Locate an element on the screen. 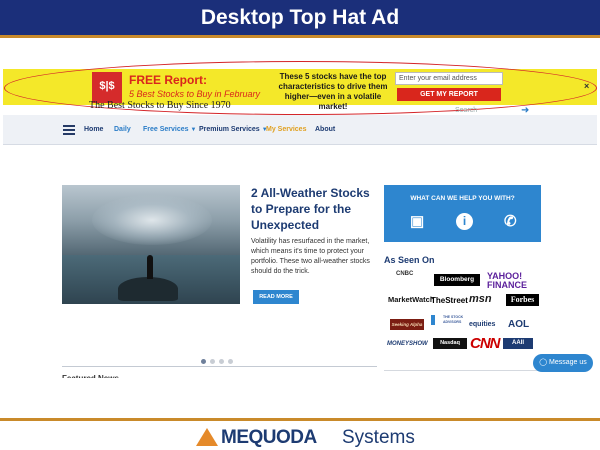 The height and width of the screenshot is (450, 600). help-box: WHAT CAN WE HELP YOU WITH? ▣ i ✆ is located at coordinates (462, 213).